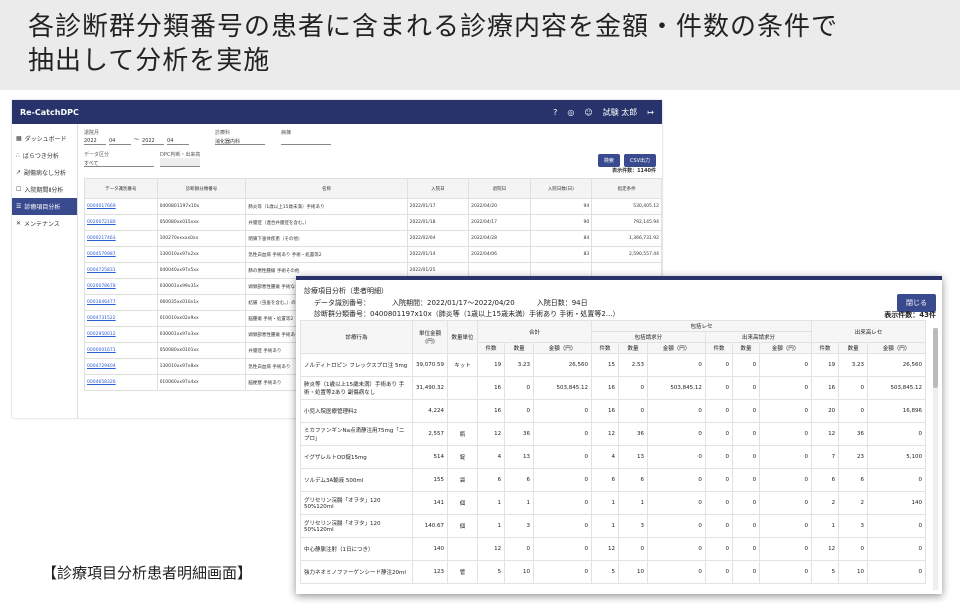  What do you see at coordinates (462, 337) in the screenshot?
I see `th-unit: 数量単位` at bounding box center [462, 337].